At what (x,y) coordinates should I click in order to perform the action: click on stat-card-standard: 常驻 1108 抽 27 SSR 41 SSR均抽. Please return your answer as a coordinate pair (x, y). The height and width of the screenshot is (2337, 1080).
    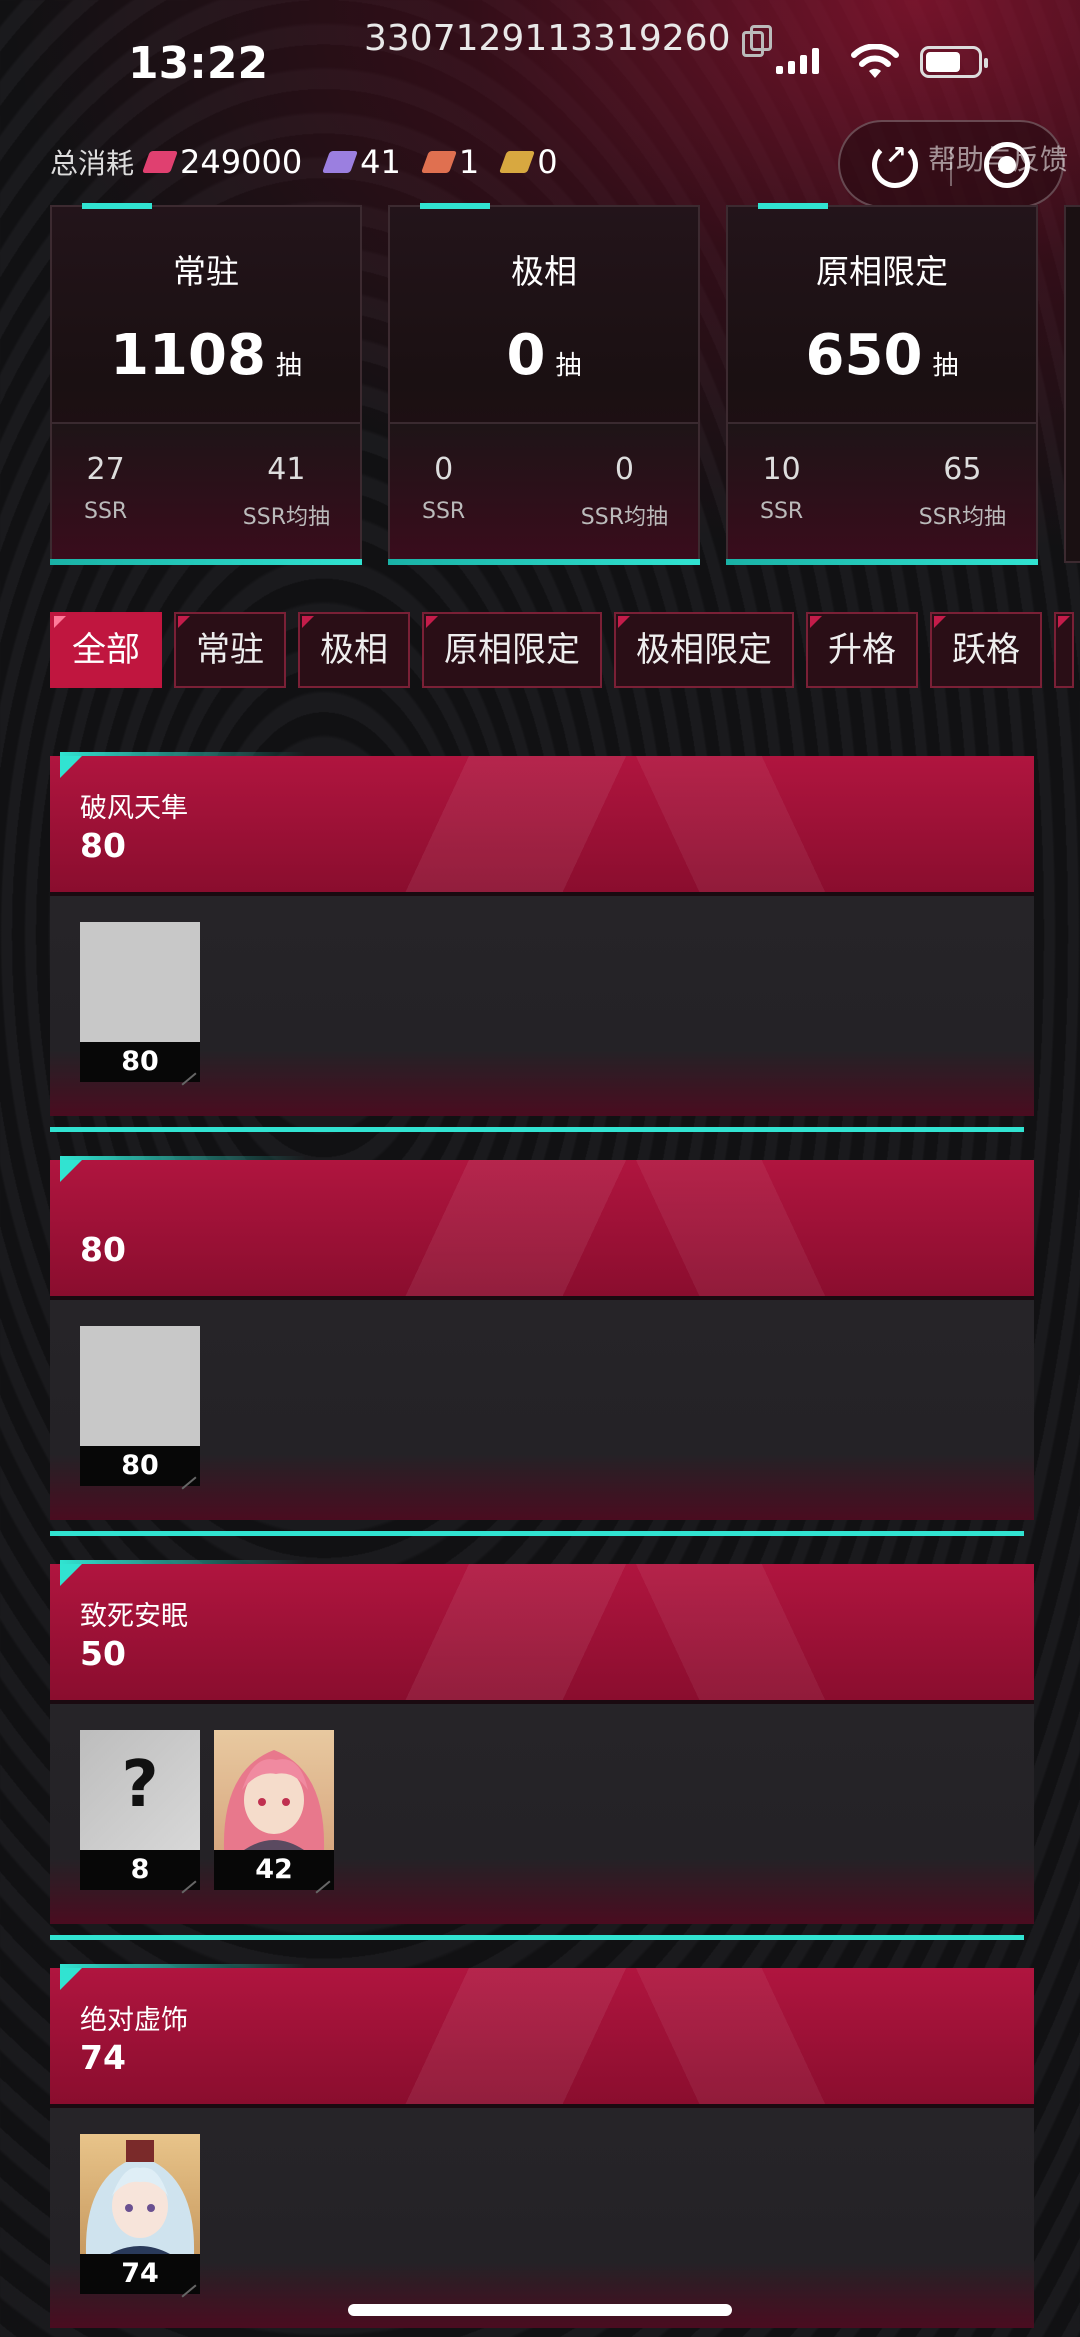
    Looking at the image, I should click on (206, 384).